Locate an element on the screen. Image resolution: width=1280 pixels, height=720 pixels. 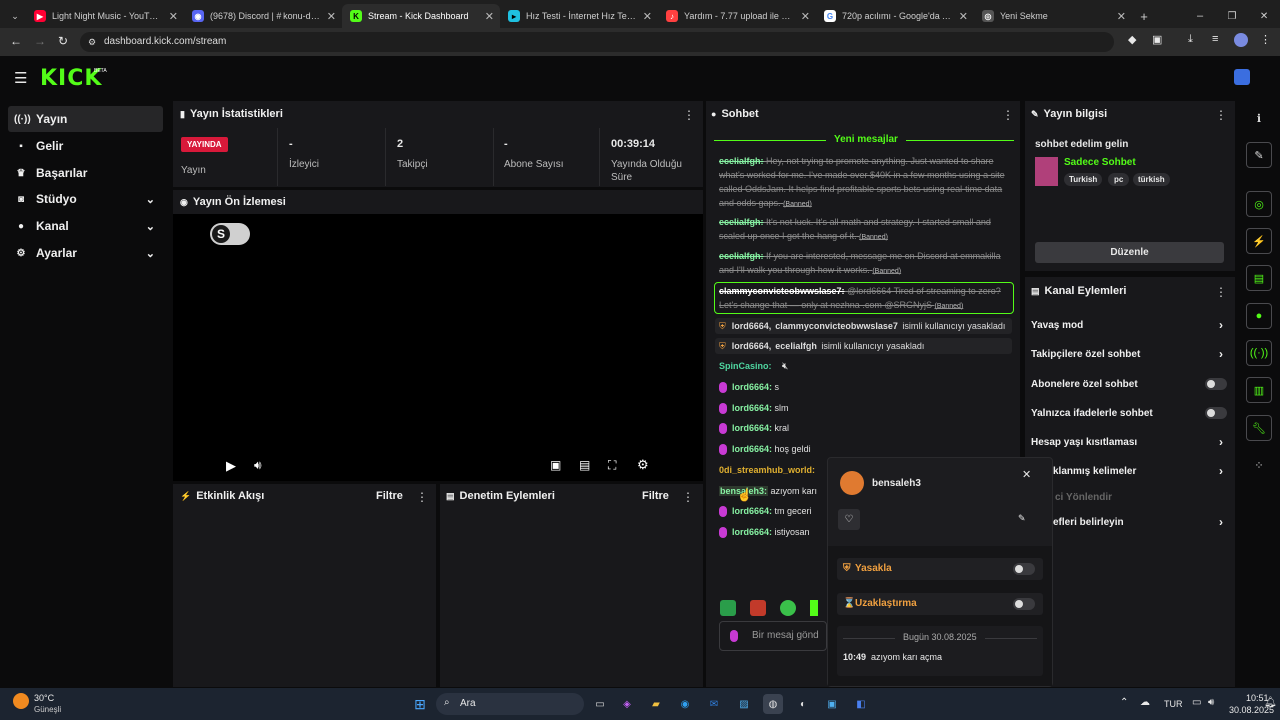
address-input: ⚙ dashboard.kick.com/stream is located at coordinates (597, 42).